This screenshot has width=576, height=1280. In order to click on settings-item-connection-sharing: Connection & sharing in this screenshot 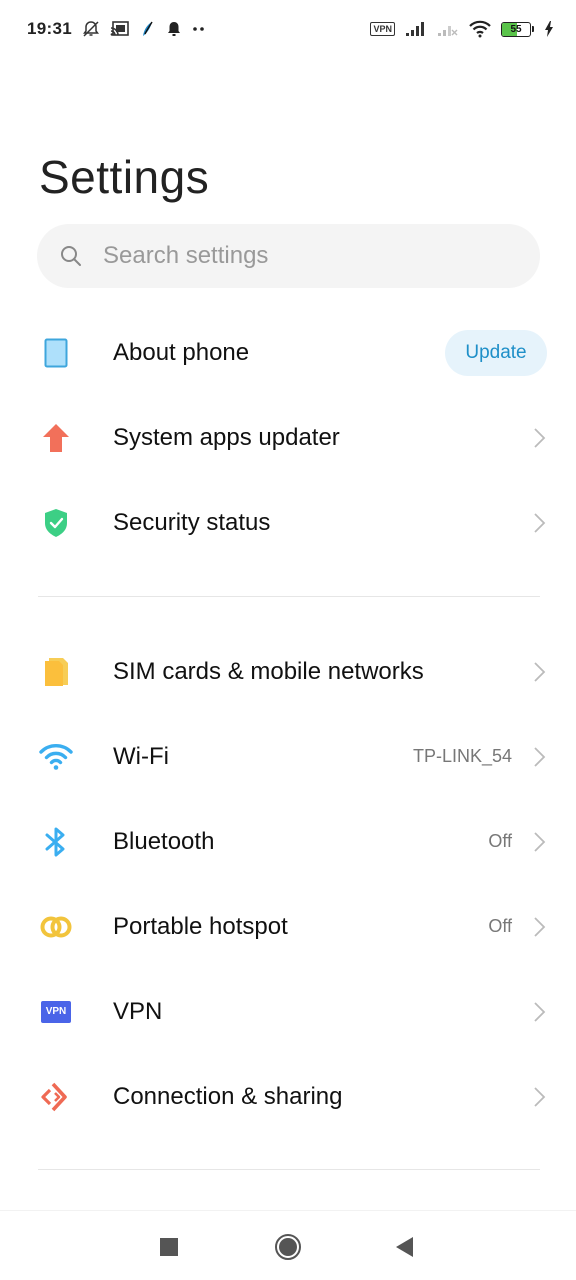, I will do `click(288, 1096)`.